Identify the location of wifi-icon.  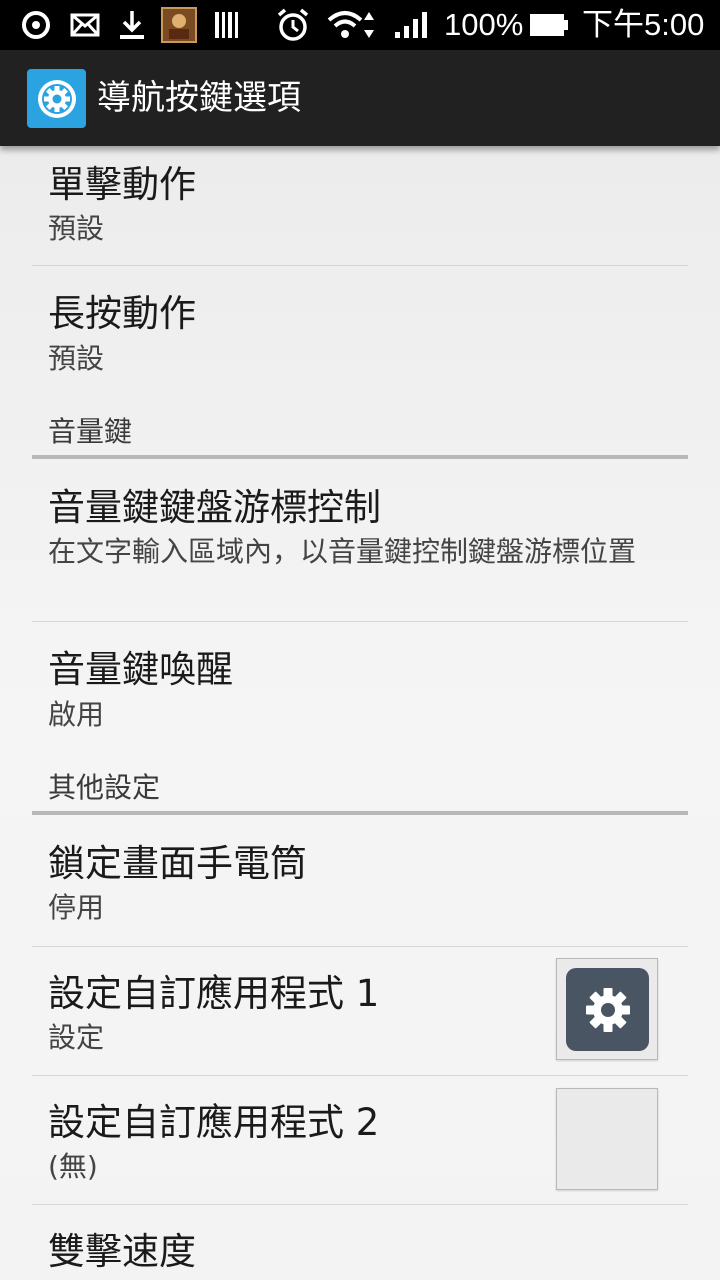
(353, 25).